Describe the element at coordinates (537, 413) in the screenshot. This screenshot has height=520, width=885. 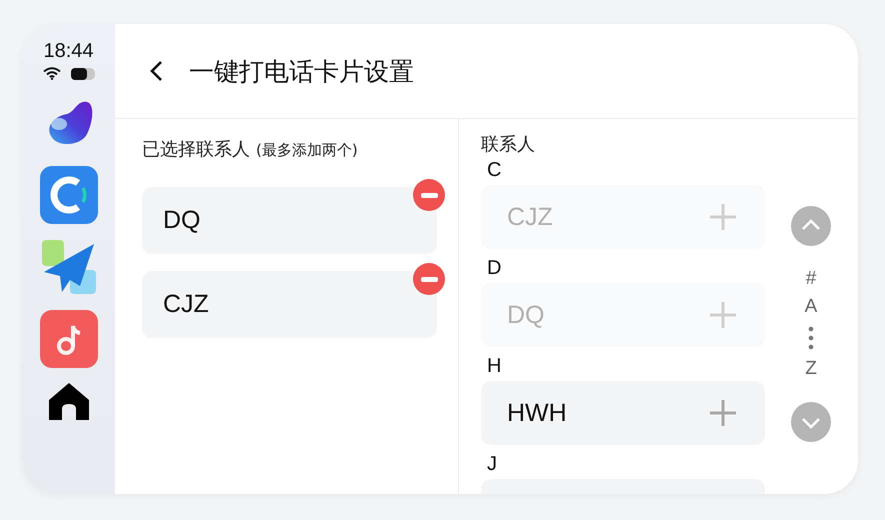
I see `contact-name: HWH` at that location.